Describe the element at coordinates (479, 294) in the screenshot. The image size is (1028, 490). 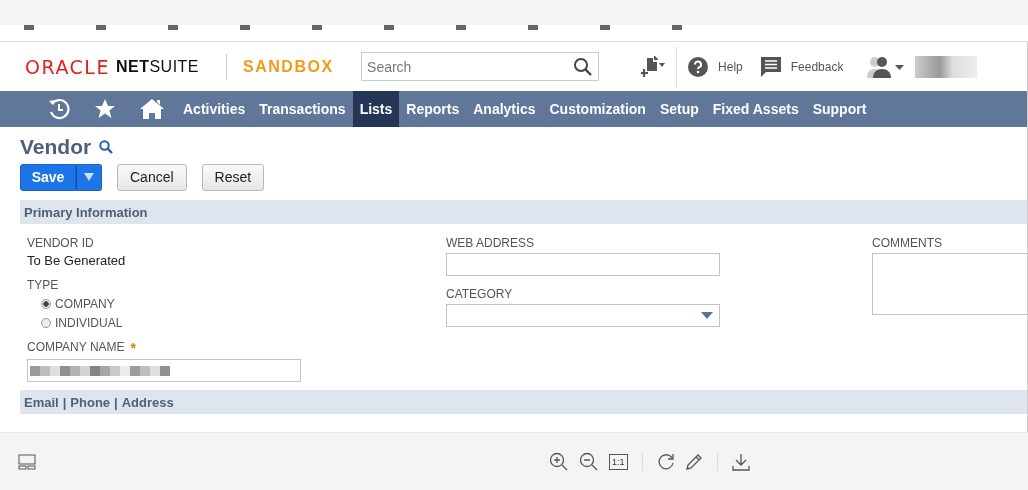
I see `field-label: CATEGORY` at that location.